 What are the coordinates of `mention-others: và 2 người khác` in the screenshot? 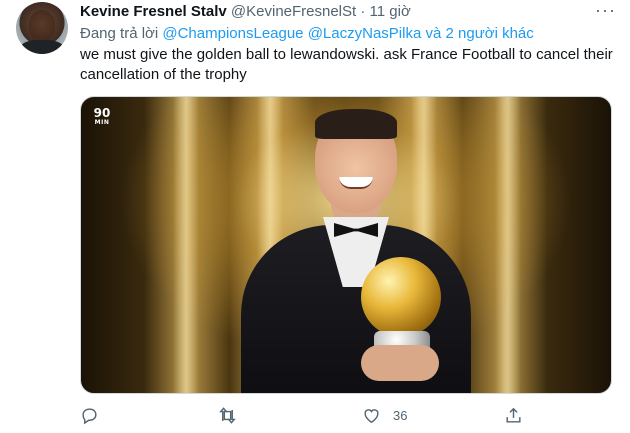 It's located at (479, 33).